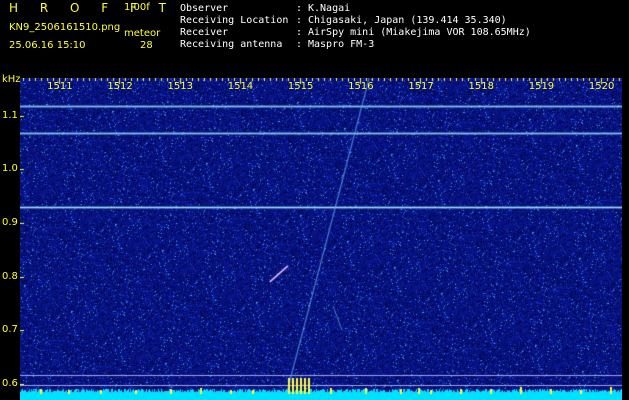  Describe the element at coordinates (341, 44) in the screenshot. I see `antenna-value: Maspro FM-3` at that location.